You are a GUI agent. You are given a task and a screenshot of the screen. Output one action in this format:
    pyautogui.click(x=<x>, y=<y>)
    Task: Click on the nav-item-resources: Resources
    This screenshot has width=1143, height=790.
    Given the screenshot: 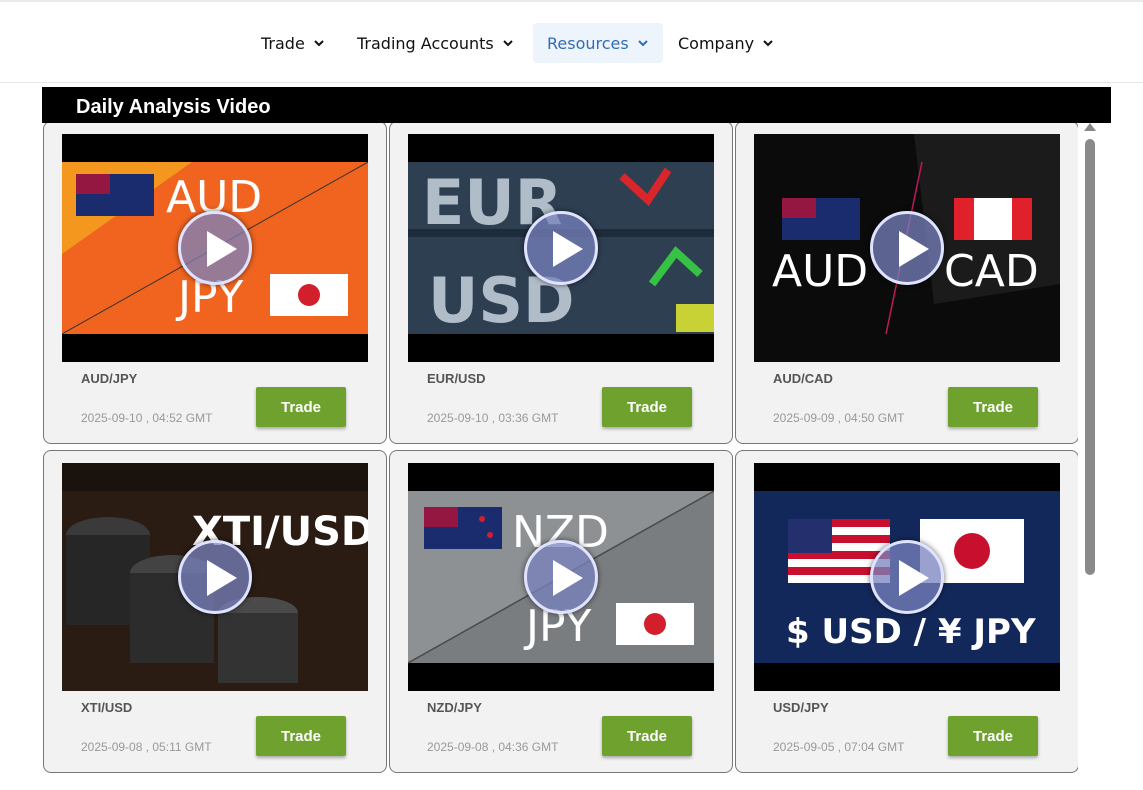 What is the action you would take?
    pyautogui.click(x=598, y=43)
    